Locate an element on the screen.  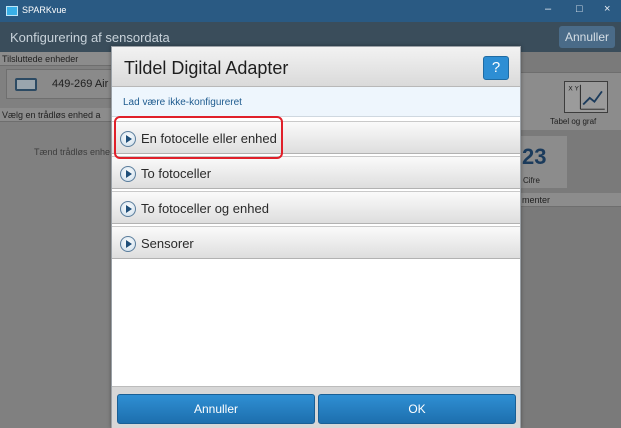
option-two-photogates-device: To fotoceller og enhed is located at coordinates (316, 207).